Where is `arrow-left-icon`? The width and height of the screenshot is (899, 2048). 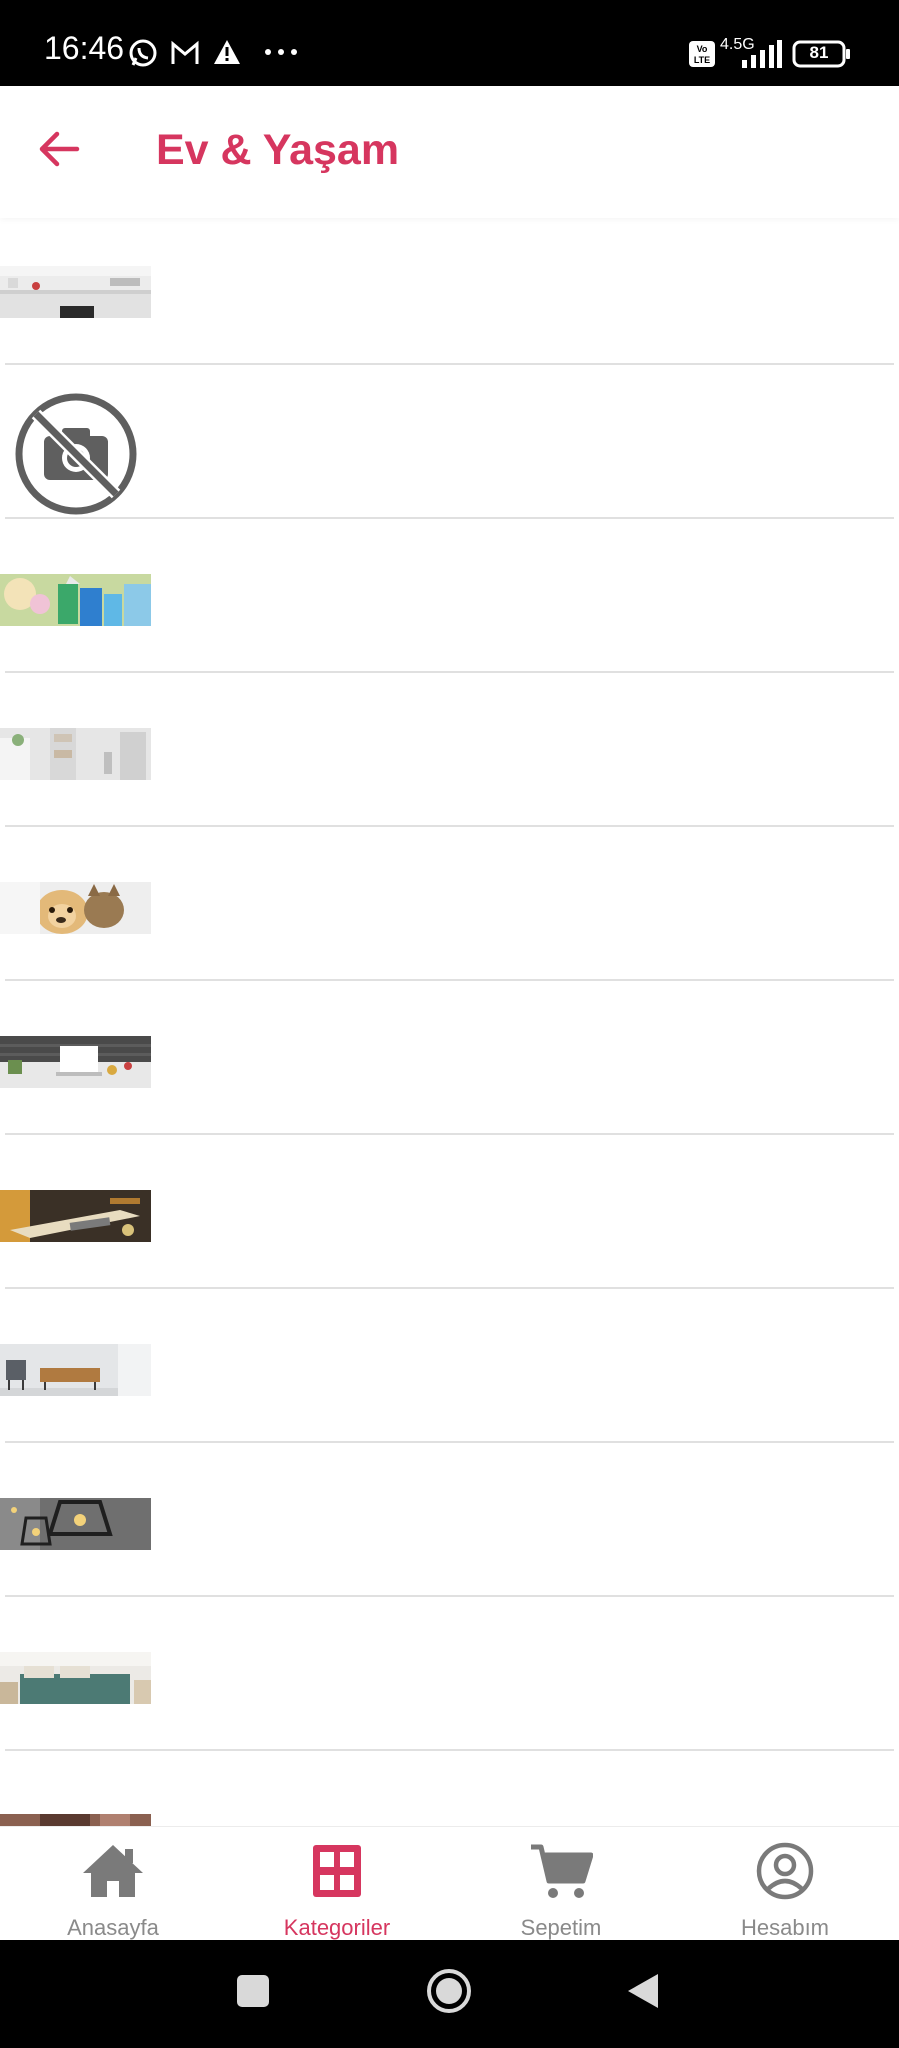 arrow-left-icon is located at coordinates (59, 149).